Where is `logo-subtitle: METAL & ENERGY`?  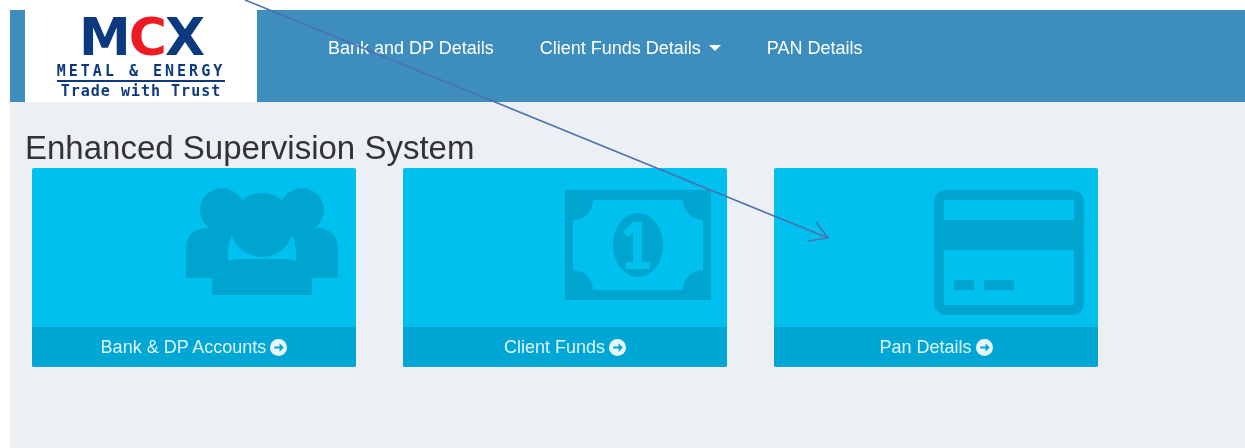 logo-subtitle: METAL & ENERGY is located at coordinates (141, 72).